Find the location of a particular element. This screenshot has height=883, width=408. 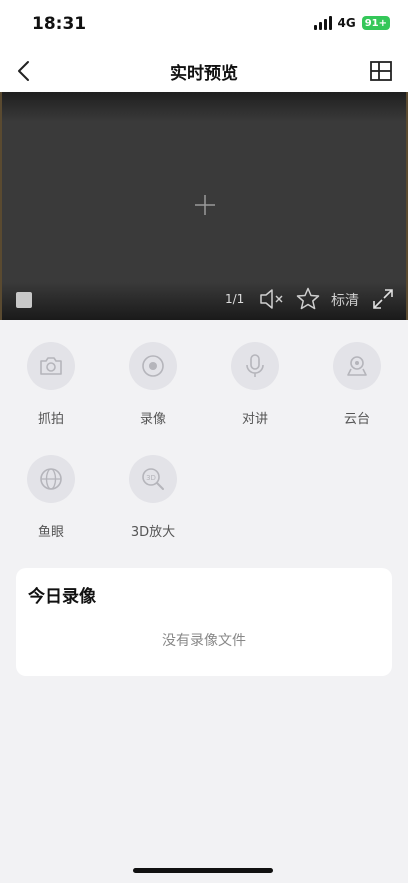

record-circle is located at coordinates (153, 366).